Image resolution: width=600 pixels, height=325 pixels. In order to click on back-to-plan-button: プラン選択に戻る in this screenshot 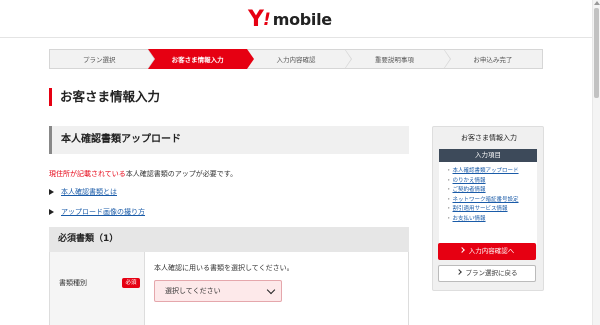, I will do `click(487, 273)`.